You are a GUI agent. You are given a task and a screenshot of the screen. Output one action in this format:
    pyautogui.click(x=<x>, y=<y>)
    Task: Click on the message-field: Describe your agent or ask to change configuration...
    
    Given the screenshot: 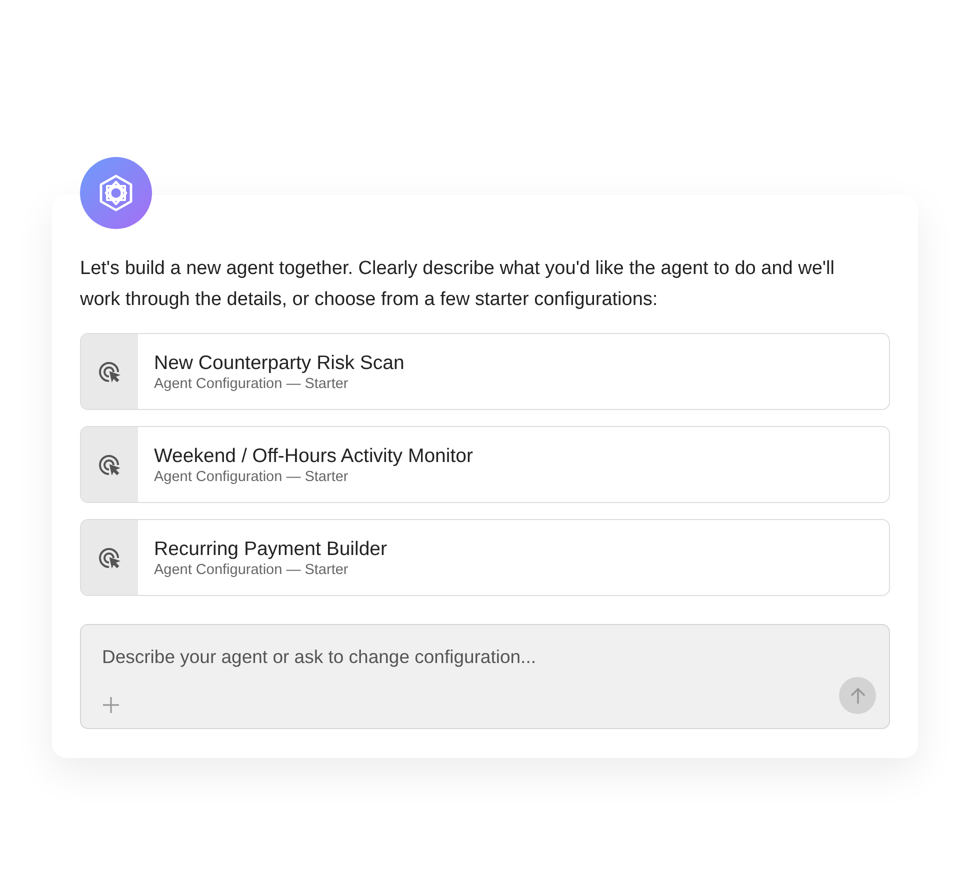 What is the action you would take?
    pyautogui.click(x=489, y=657)
    